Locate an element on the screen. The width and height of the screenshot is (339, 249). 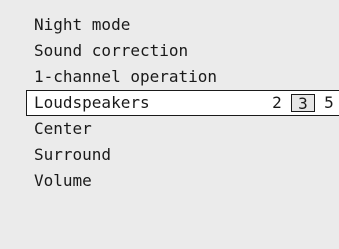
menu-item-1-channel-operation: 1-channel operation is located at coordinates (169, 77).